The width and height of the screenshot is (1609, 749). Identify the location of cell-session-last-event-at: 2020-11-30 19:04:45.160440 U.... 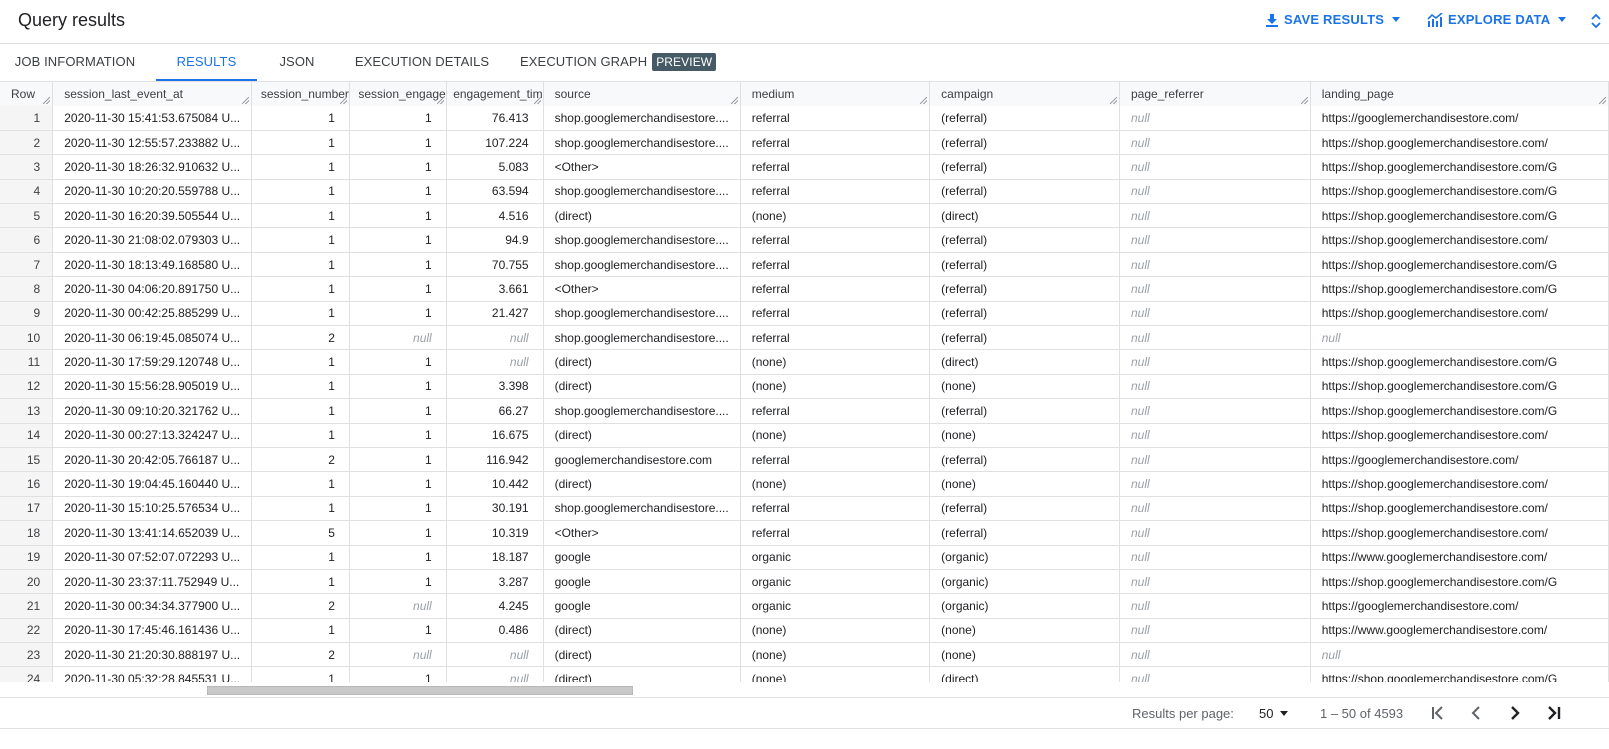
(152, 484).